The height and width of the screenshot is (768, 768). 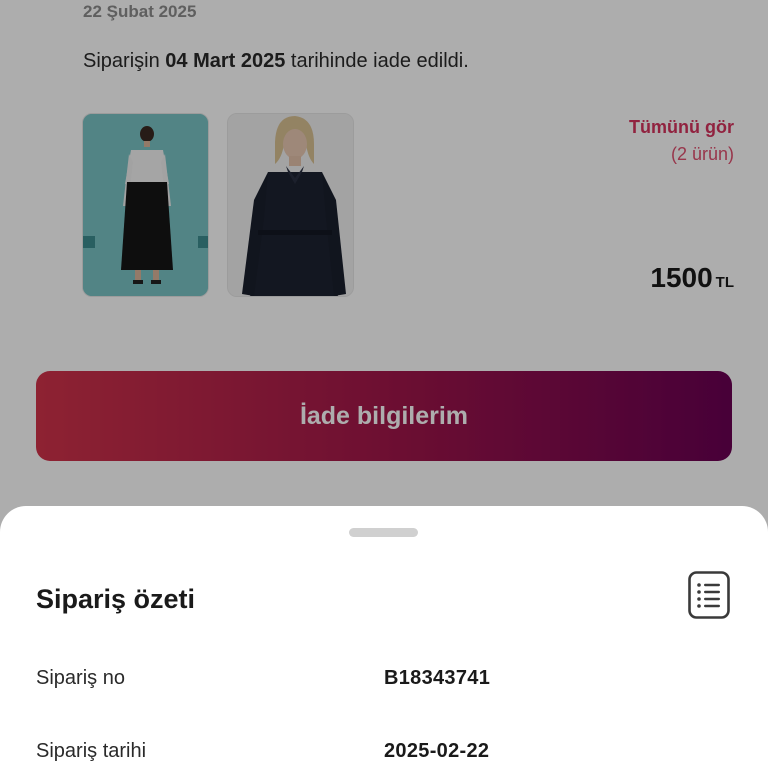 I want to click on list-icon-graphic, so click(x=709, y=595).